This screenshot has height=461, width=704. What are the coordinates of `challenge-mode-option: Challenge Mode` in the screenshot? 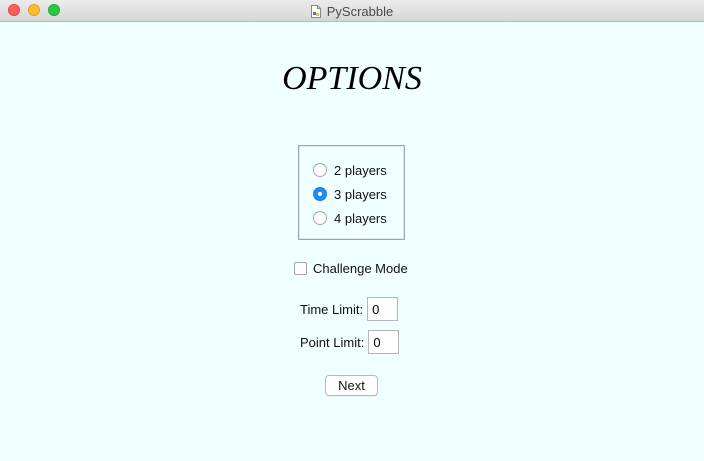 It's located at (351, 268).